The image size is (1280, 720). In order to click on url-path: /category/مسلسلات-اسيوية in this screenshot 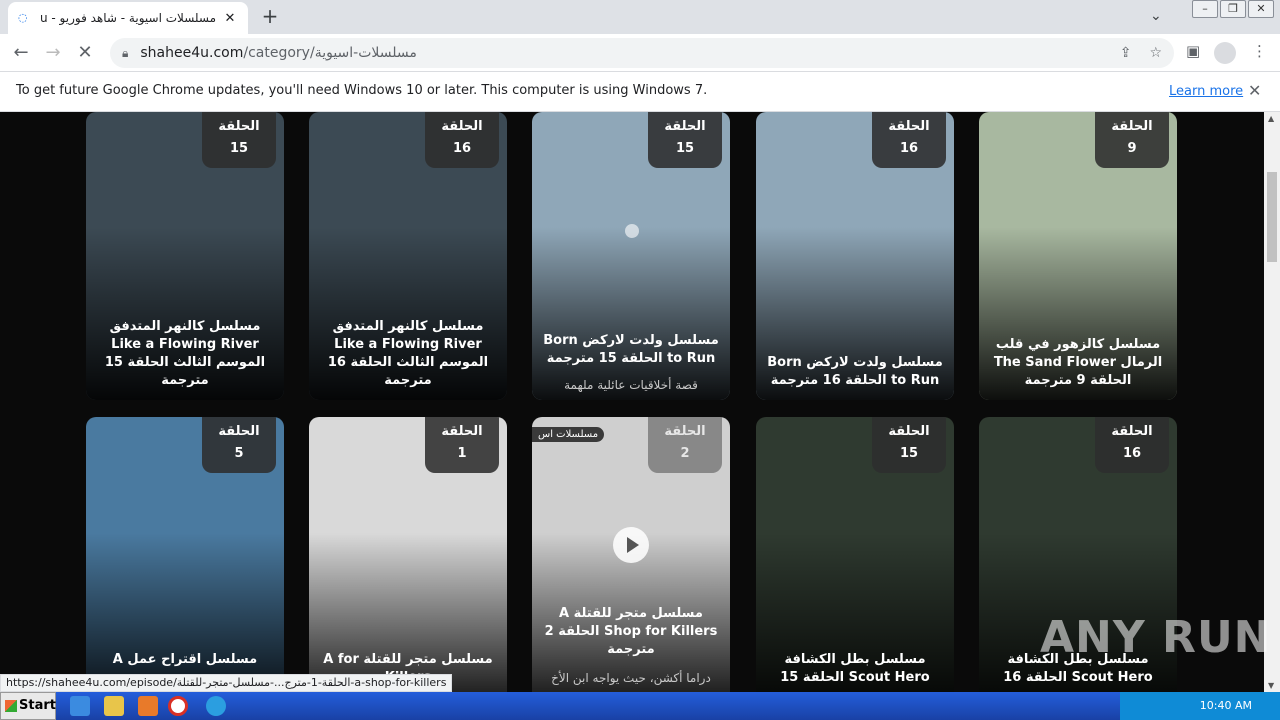, I will do `click(330, 53)`.